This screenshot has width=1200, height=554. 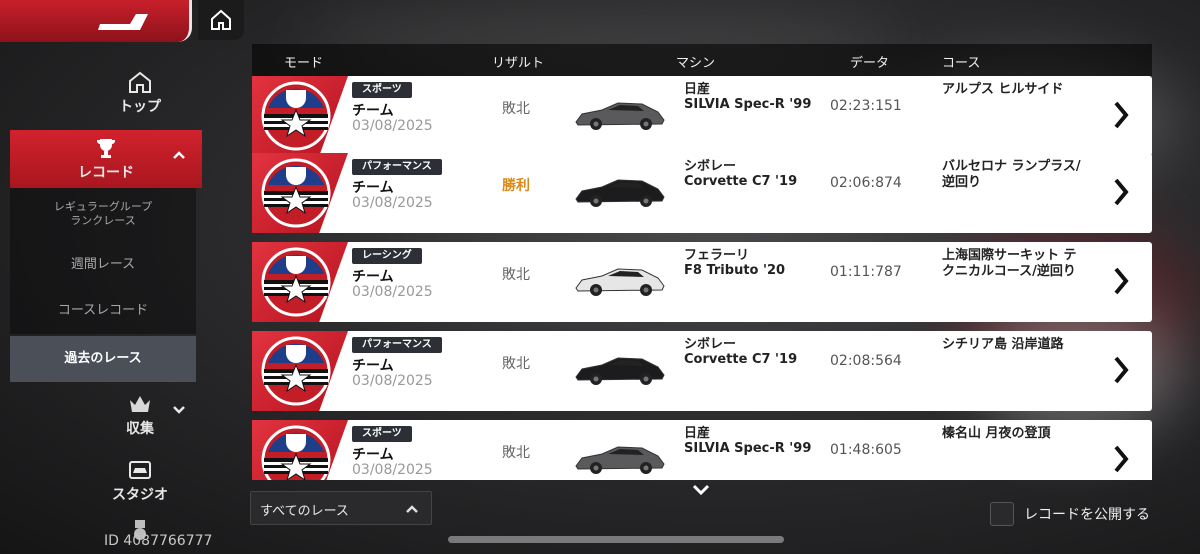 I want to click on lap-time: 01:11:787, so click(x=866, y=272).